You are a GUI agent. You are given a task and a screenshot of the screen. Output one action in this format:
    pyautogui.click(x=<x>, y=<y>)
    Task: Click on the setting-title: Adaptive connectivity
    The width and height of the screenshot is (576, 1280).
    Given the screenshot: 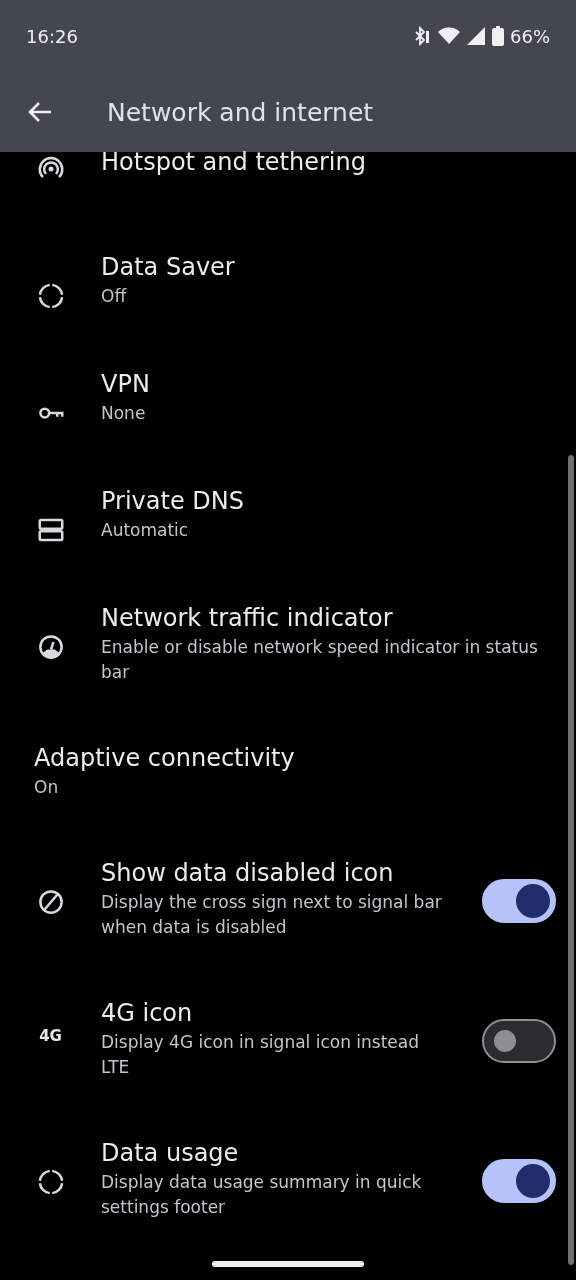 What is the action you would take?
    pyautogui.click(x=295, y=758)
    